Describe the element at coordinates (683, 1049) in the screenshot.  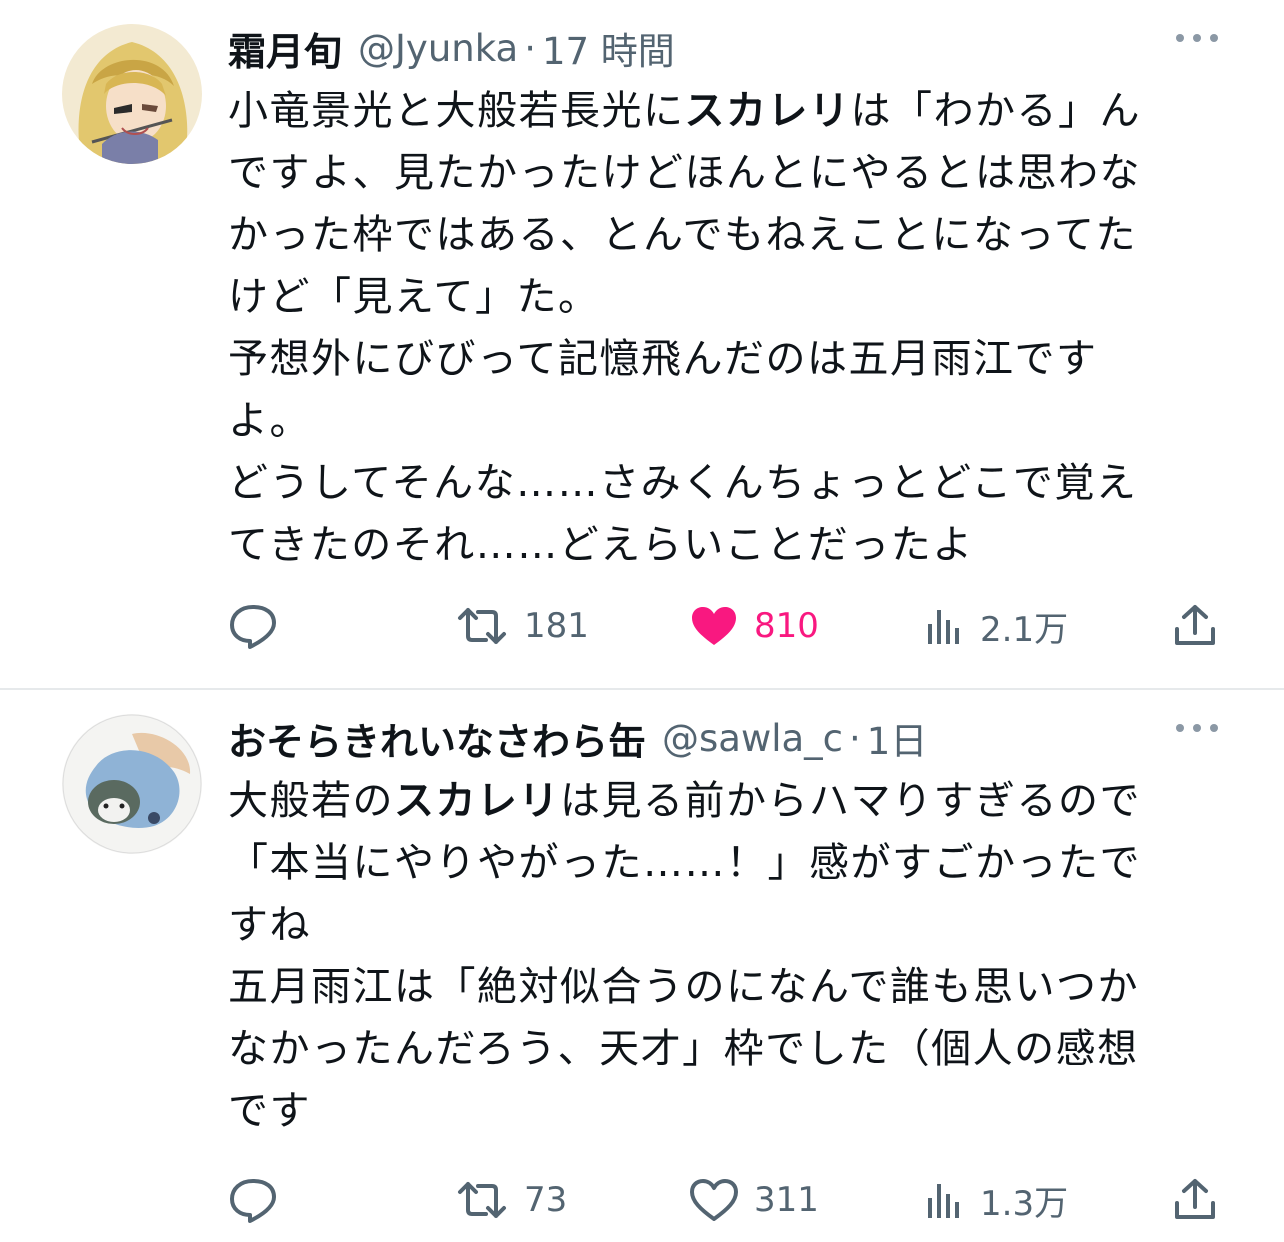
I see `text-line: なかったんだろう、天才」枠でした（個人の感想` at that location.